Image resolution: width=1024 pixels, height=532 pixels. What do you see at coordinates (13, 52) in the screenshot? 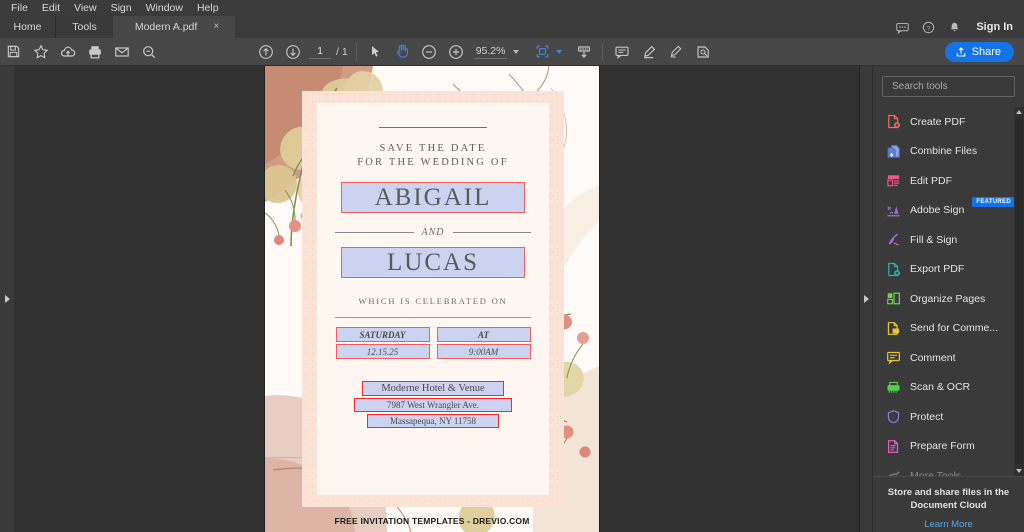
I see `save-icon` at bounding box center [13, 52].